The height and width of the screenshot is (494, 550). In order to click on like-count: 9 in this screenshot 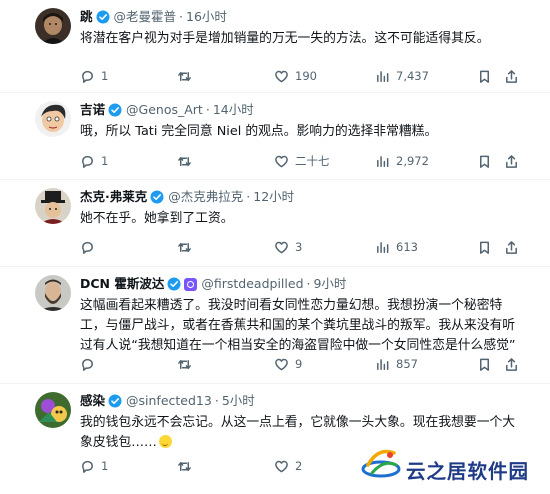, I will do `click(299, 364)`.